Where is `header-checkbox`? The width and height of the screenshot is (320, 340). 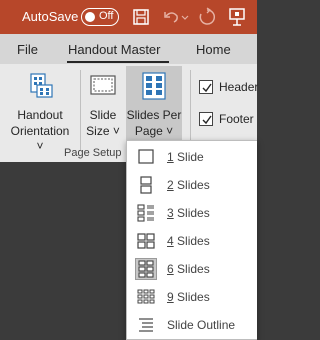 header-checkbox is located at coordinates (206, 87).